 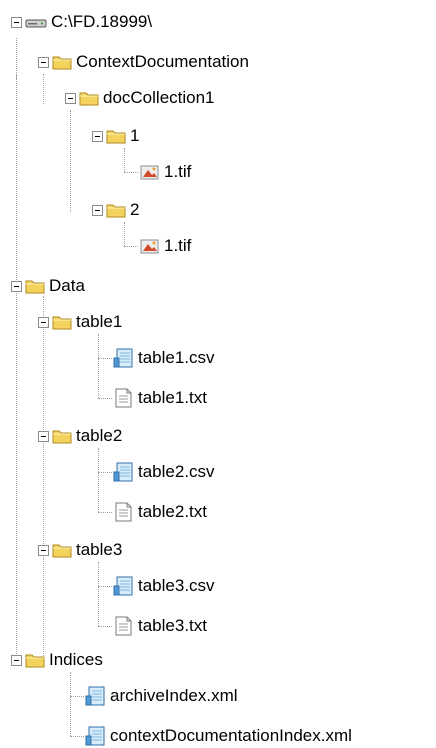 I want to click on tree-node-label: ContextDocumentation, so click(x=162, y=61).